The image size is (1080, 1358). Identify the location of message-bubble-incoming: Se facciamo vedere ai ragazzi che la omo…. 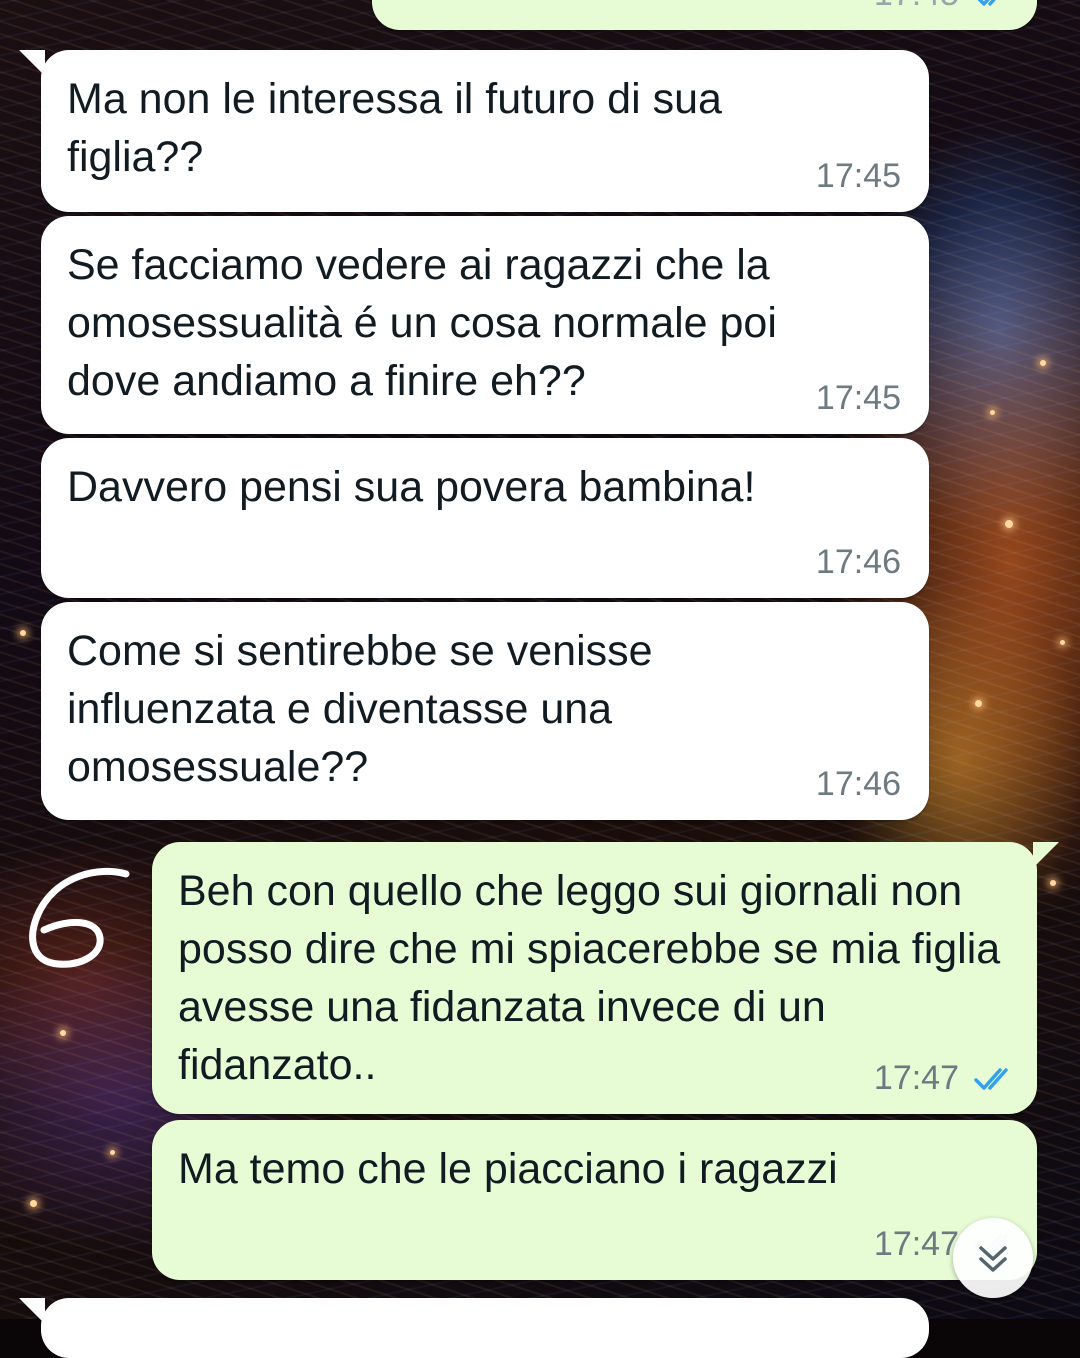
(485, 325).